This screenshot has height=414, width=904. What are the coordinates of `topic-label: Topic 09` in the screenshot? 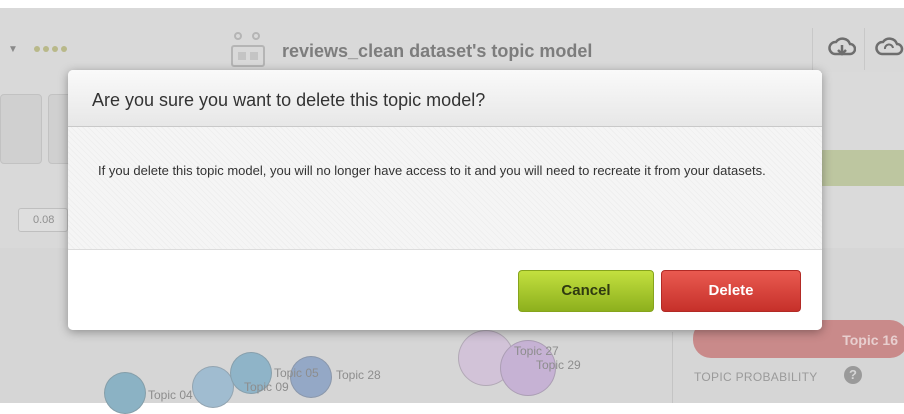 It's located at (266, 387).